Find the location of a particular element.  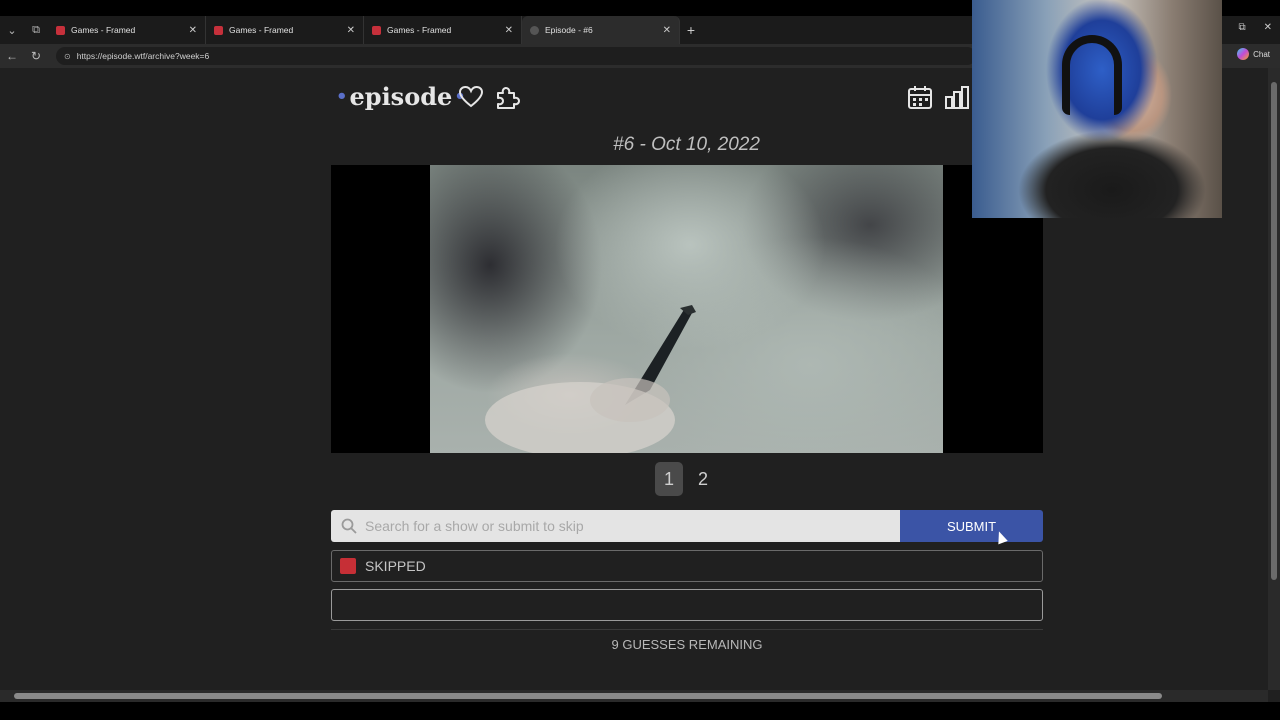

site-info-icon: ⊙ is located at coordinates (67, 56).